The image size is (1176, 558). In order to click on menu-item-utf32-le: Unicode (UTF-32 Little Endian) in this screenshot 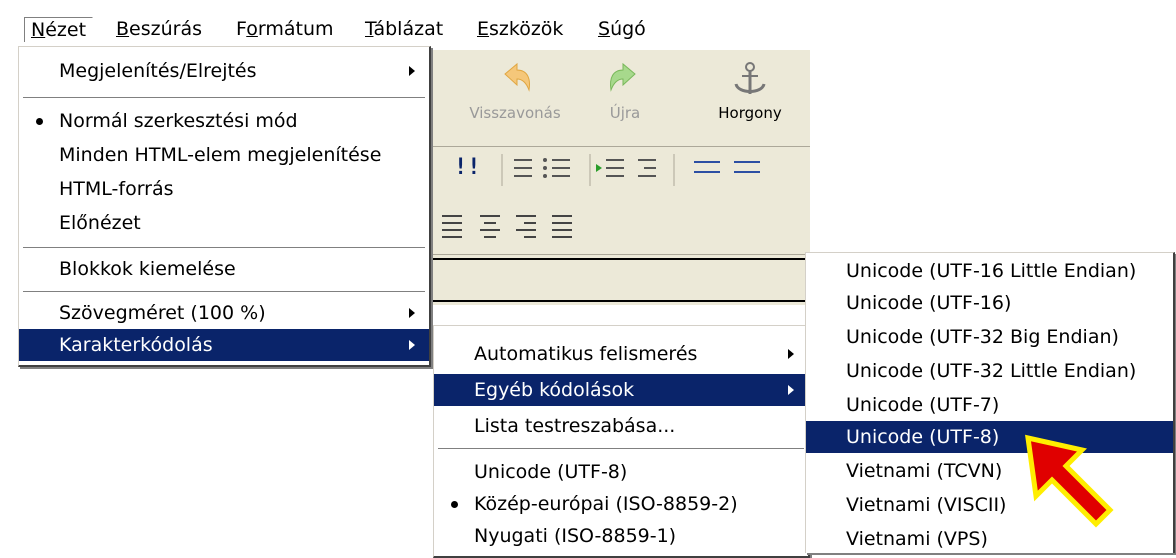, I will do `click(989, 371)`.